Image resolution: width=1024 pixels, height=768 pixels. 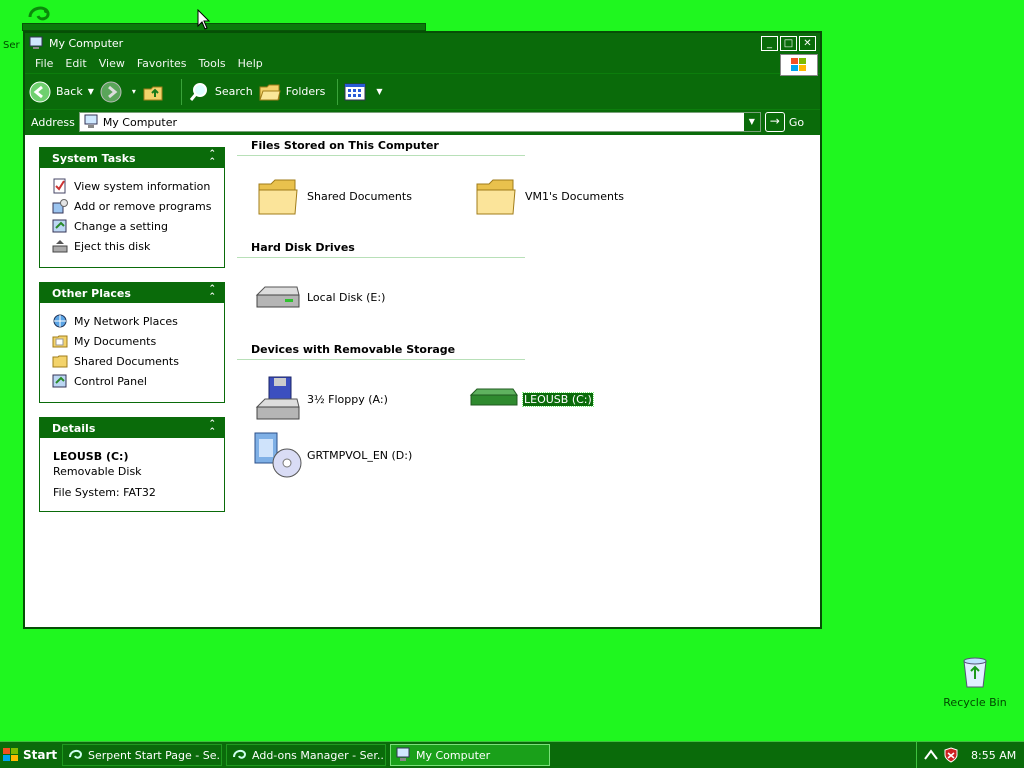 I want to click on link-label: Change a setting, so click(x=121, y=226).